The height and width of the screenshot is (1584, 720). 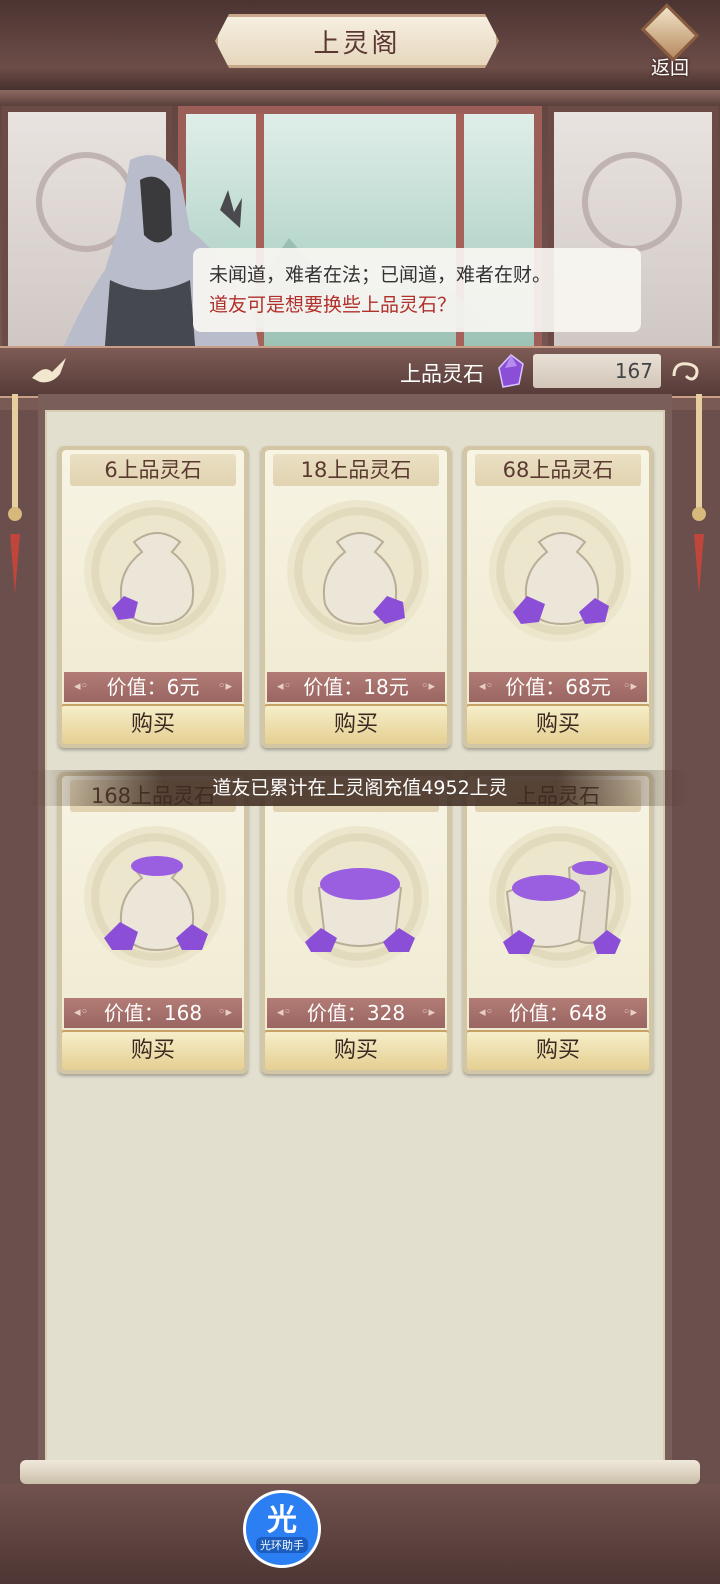 I want to click on product-price: 价值：18元, so click(x=356, y=687).